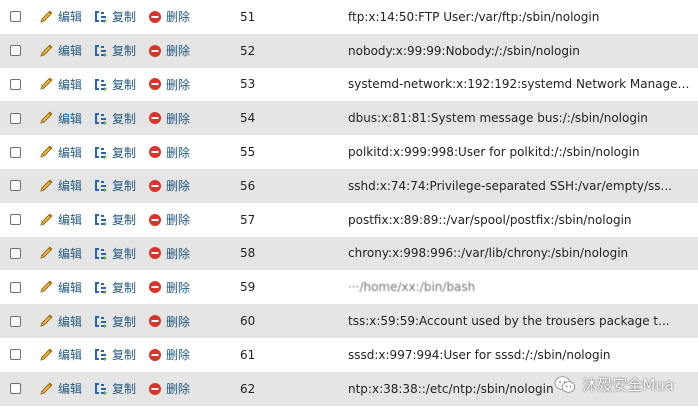 This screenshot has height=411, width=698. What do you see at coordinates (248, 185) in the screenshot?
I see `row-id: 56` at bounding box center [248, 185].